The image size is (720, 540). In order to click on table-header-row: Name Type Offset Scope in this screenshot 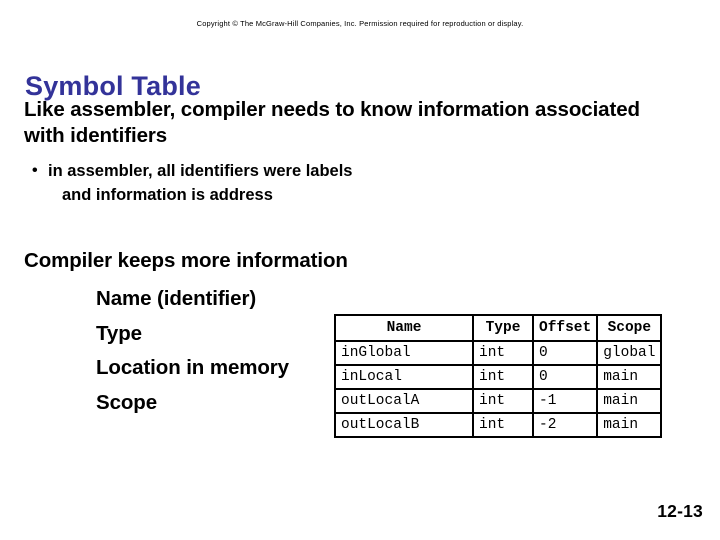, I will do `click(498, 328)`.